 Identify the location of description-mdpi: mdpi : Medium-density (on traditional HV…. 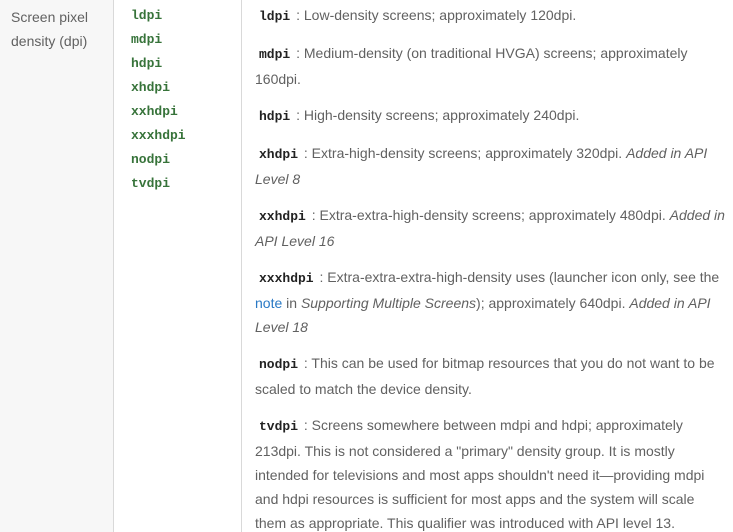
(490, 66).